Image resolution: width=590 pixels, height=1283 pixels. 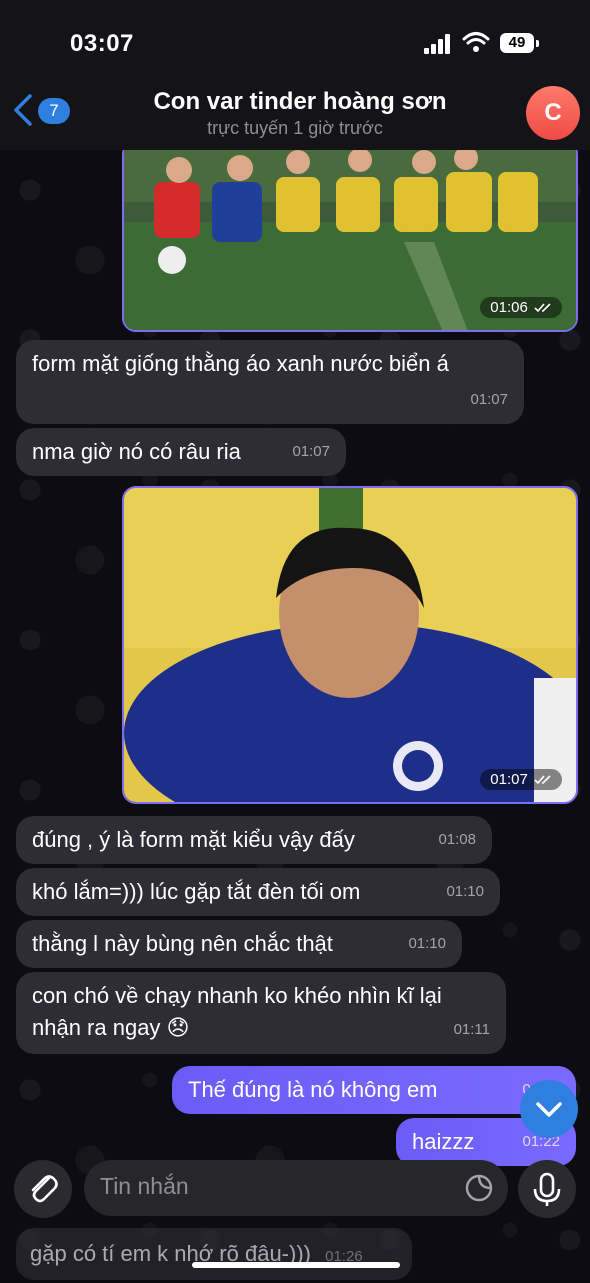 I want to click on message-input-placeholder: Tin nhắn, so click(x=144, y=1186).